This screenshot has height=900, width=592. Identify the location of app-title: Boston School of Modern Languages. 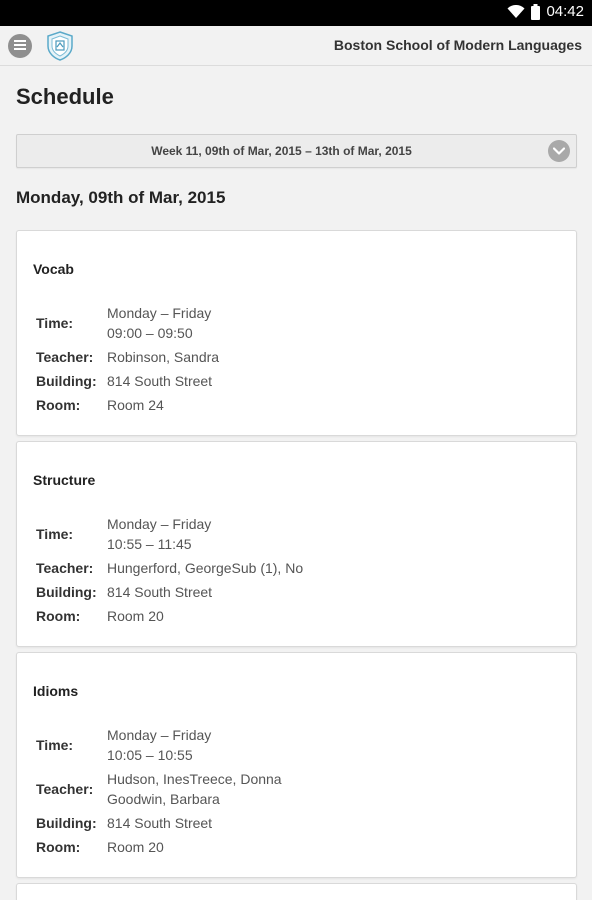
(457, 45).